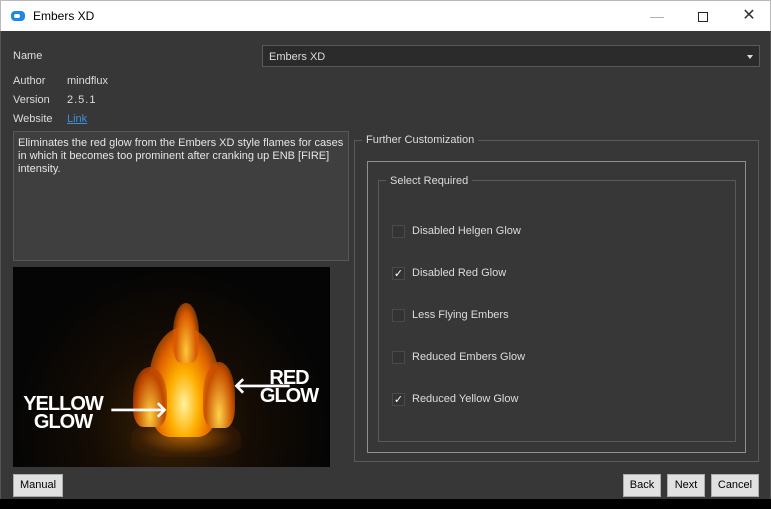  Describe the element at coordinates (460, 315) in the screenshot. I see `option-label: Less Flying Embers` at that location.